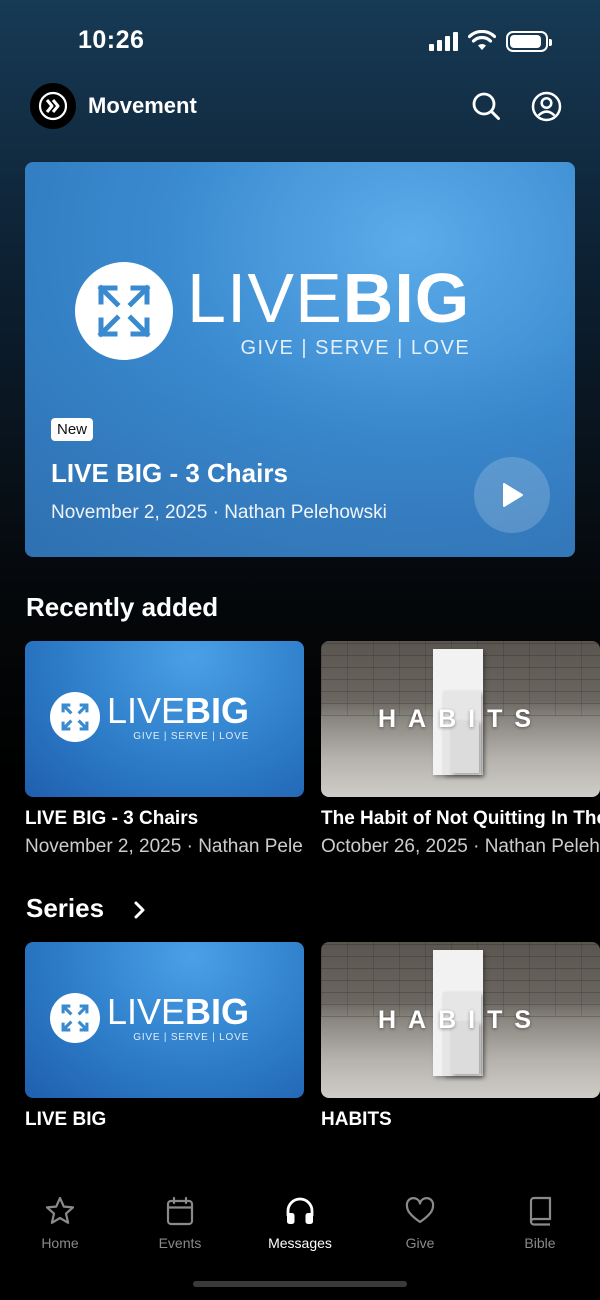 This screenshot has height=1300, width=600. I want to click on search-button, so click(486, 106).